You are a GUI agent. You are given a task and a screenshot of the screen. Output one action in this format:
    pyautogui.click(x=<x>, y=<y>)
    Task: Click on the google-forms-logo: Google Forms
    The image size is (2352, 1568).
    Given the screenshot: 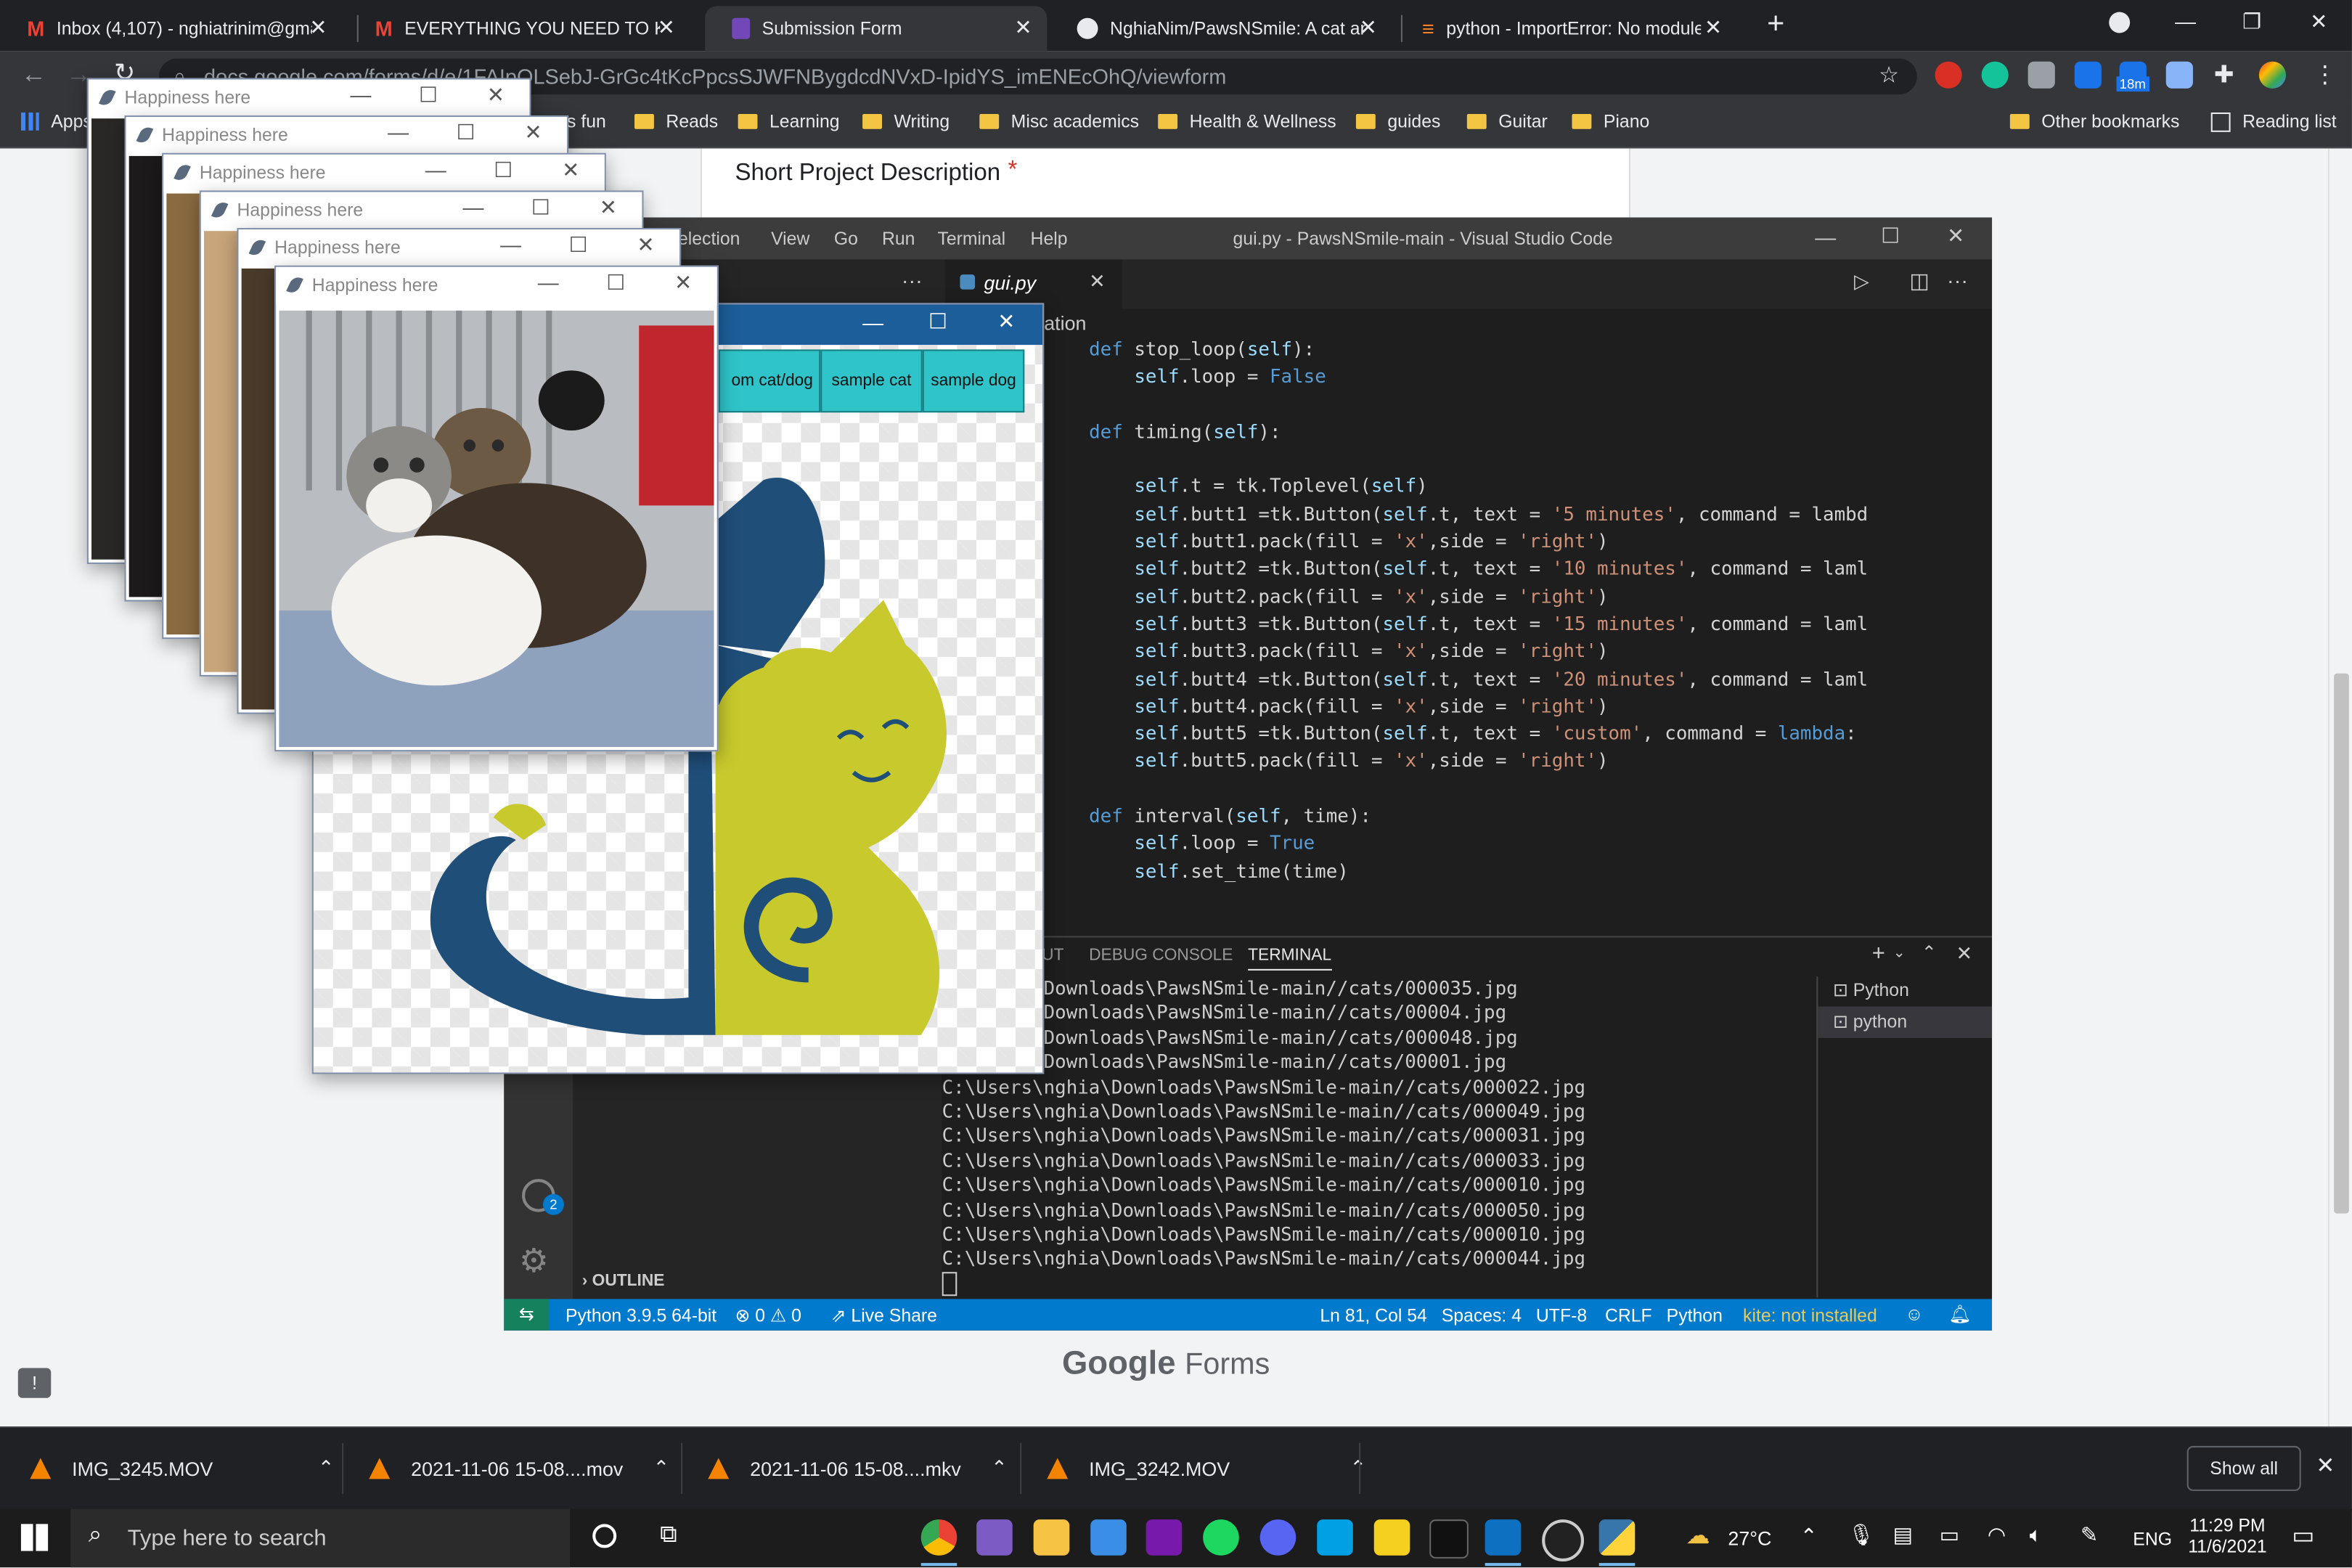 What is the action you would take?
    pyautogui.click(x=1166, y=1364)
    